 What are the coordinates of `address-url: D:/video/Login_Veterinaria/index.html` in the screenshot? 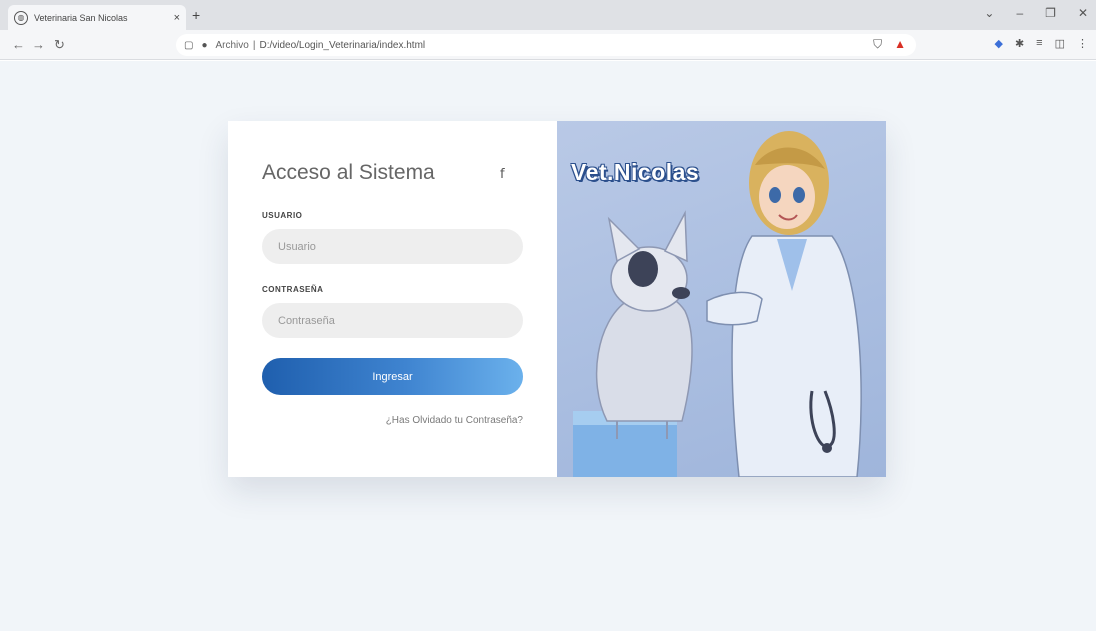 It's located at (342, 45).